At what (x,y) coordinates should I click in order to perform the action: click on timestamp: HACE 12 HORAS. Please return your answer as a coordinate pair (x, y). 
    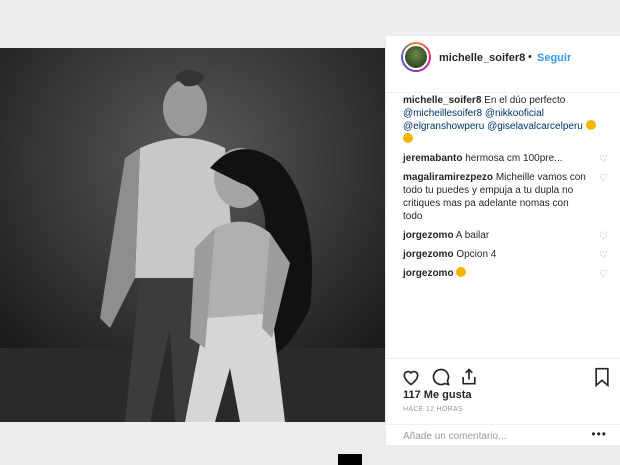
    Looking at the image, I should click on (433, 409).